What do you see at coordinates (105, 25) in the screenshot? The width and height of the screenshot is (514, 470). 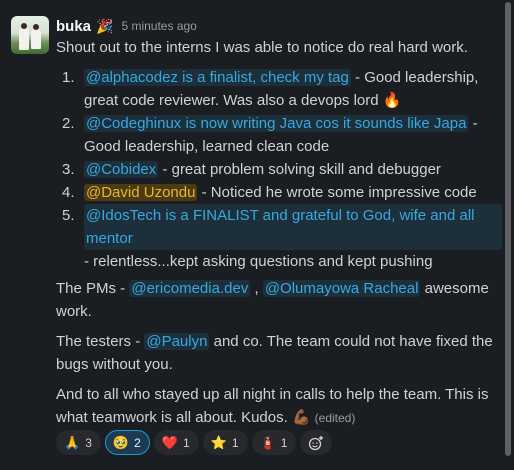 I see `party-popper-icon: 🎉` at bounding box center [105, 25].